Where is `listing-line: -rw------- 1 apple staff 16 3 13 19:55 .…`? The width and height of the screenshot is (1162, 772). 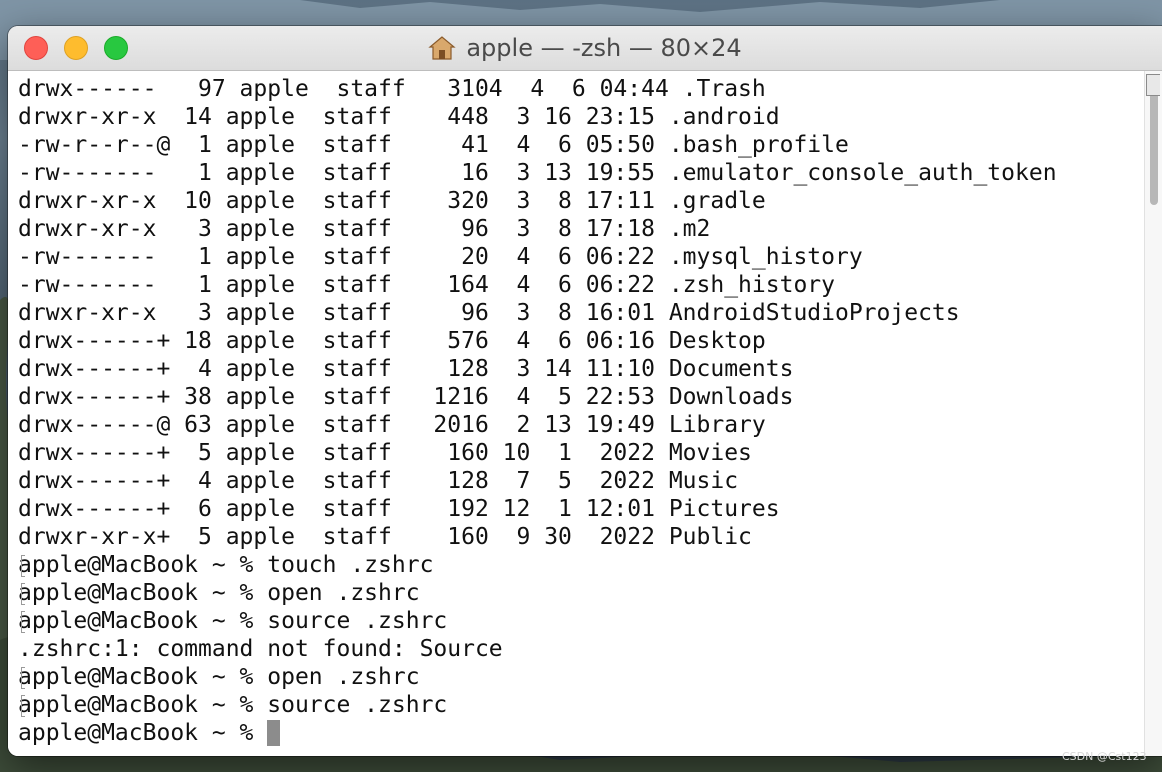 listing-line: -rw------- 1 apple staff 16 3 13 19:55 .… is located at coordinates (581, 173).